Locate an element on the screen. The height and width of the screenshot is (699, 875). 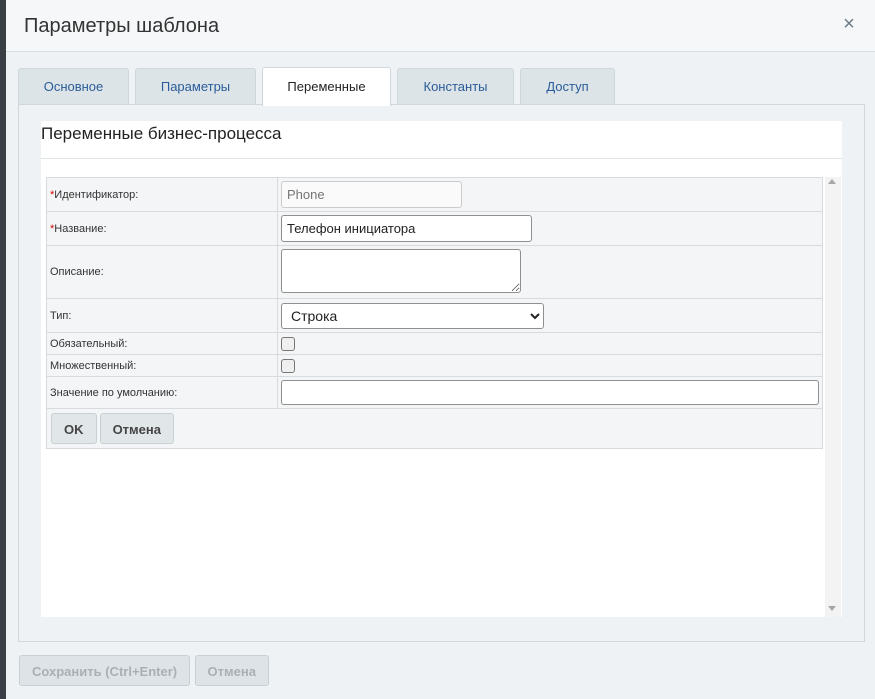
id-label: *Идентификатор: is located at coordinates (162, 194).